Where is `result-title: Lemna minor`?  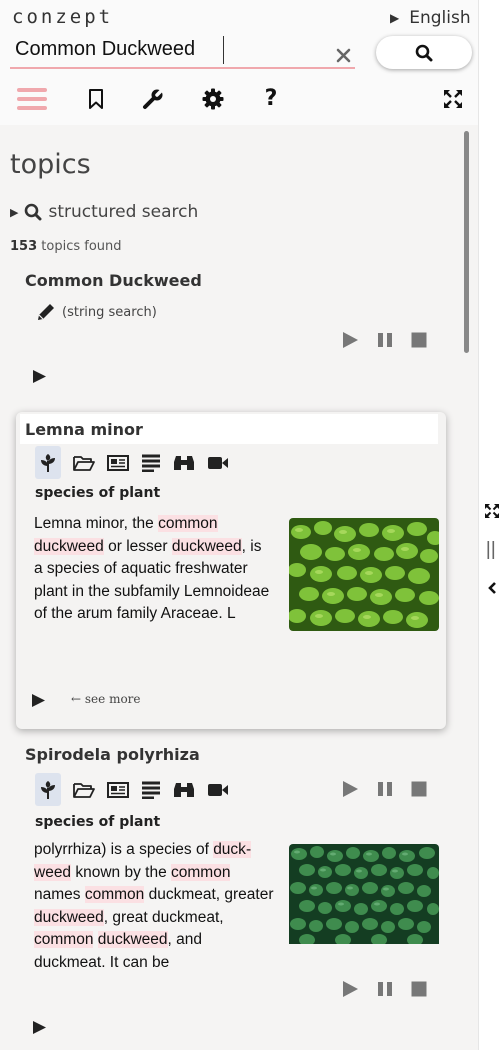
result-title: Lemna minor is located at coordinates (84, 429).